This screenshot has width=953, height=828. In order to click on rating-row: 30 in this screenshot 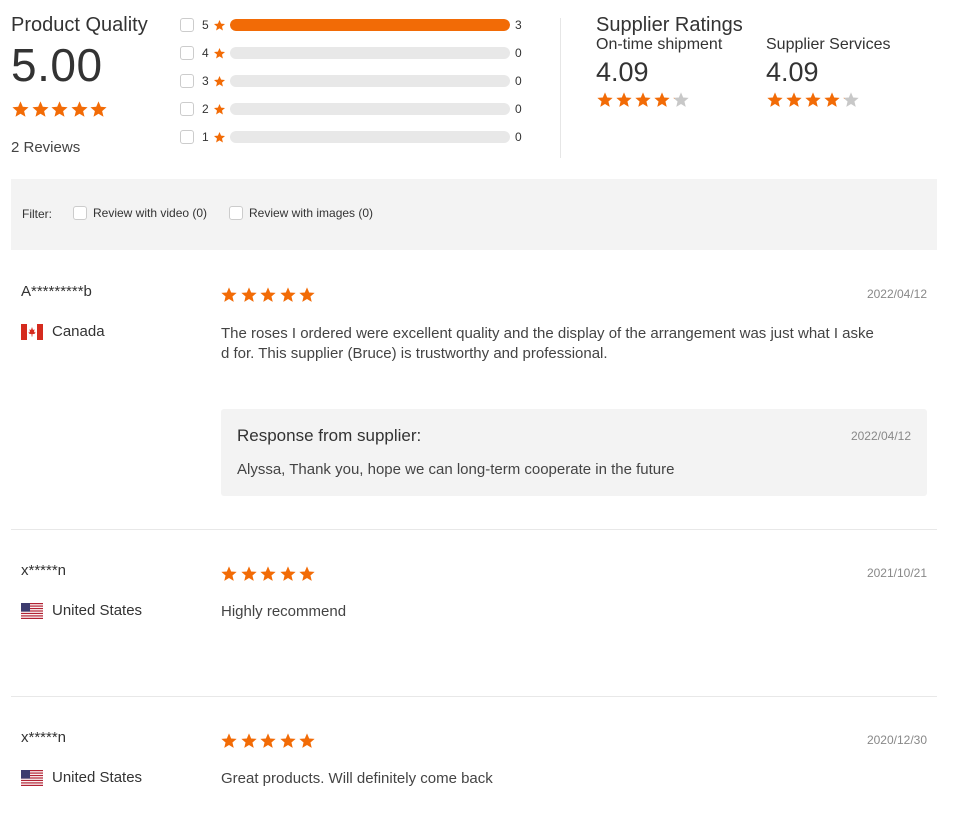, I will do `click(355, 81)`.